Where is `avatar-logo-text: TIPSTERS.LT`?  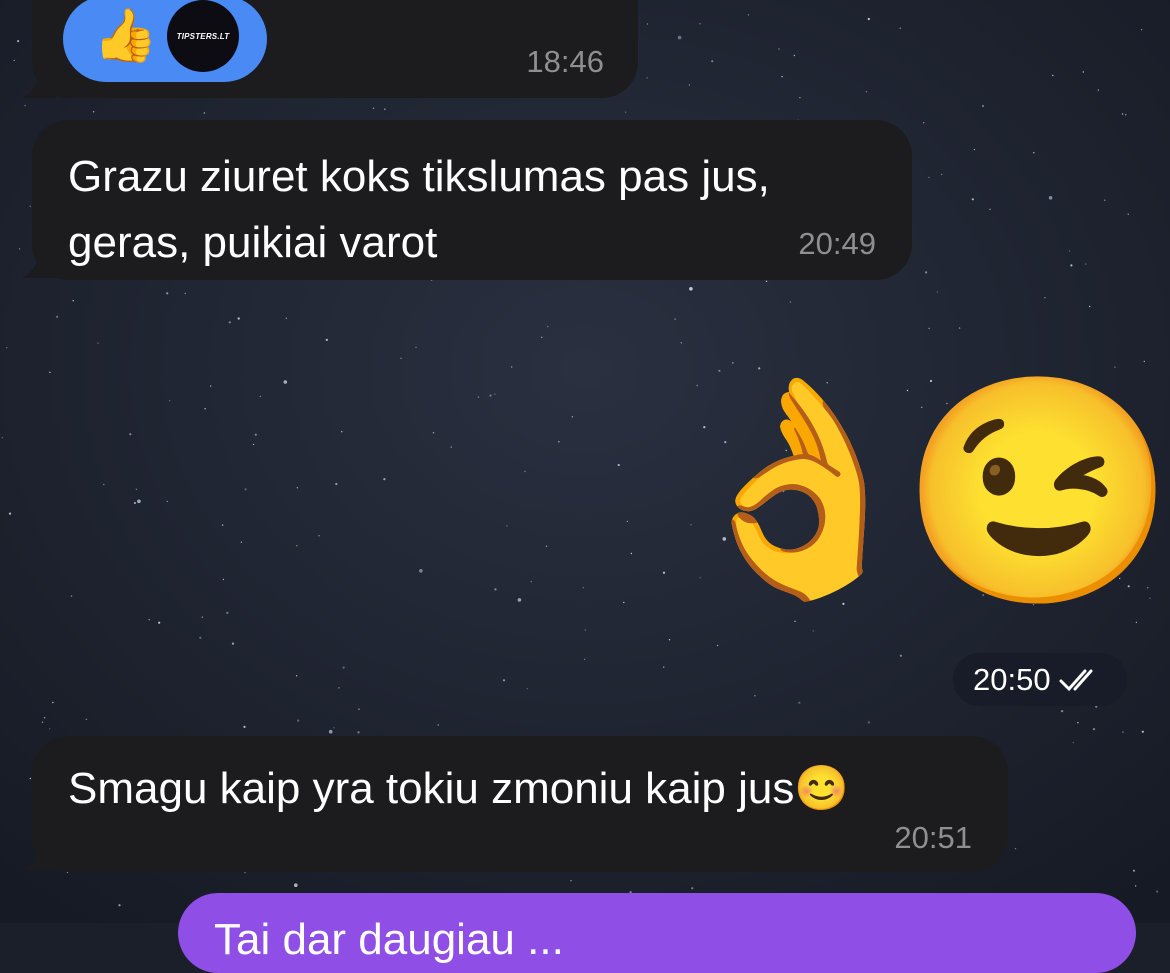 avatar-logo-text: TIPSTERS.LT is located at coordinates (203, 36).